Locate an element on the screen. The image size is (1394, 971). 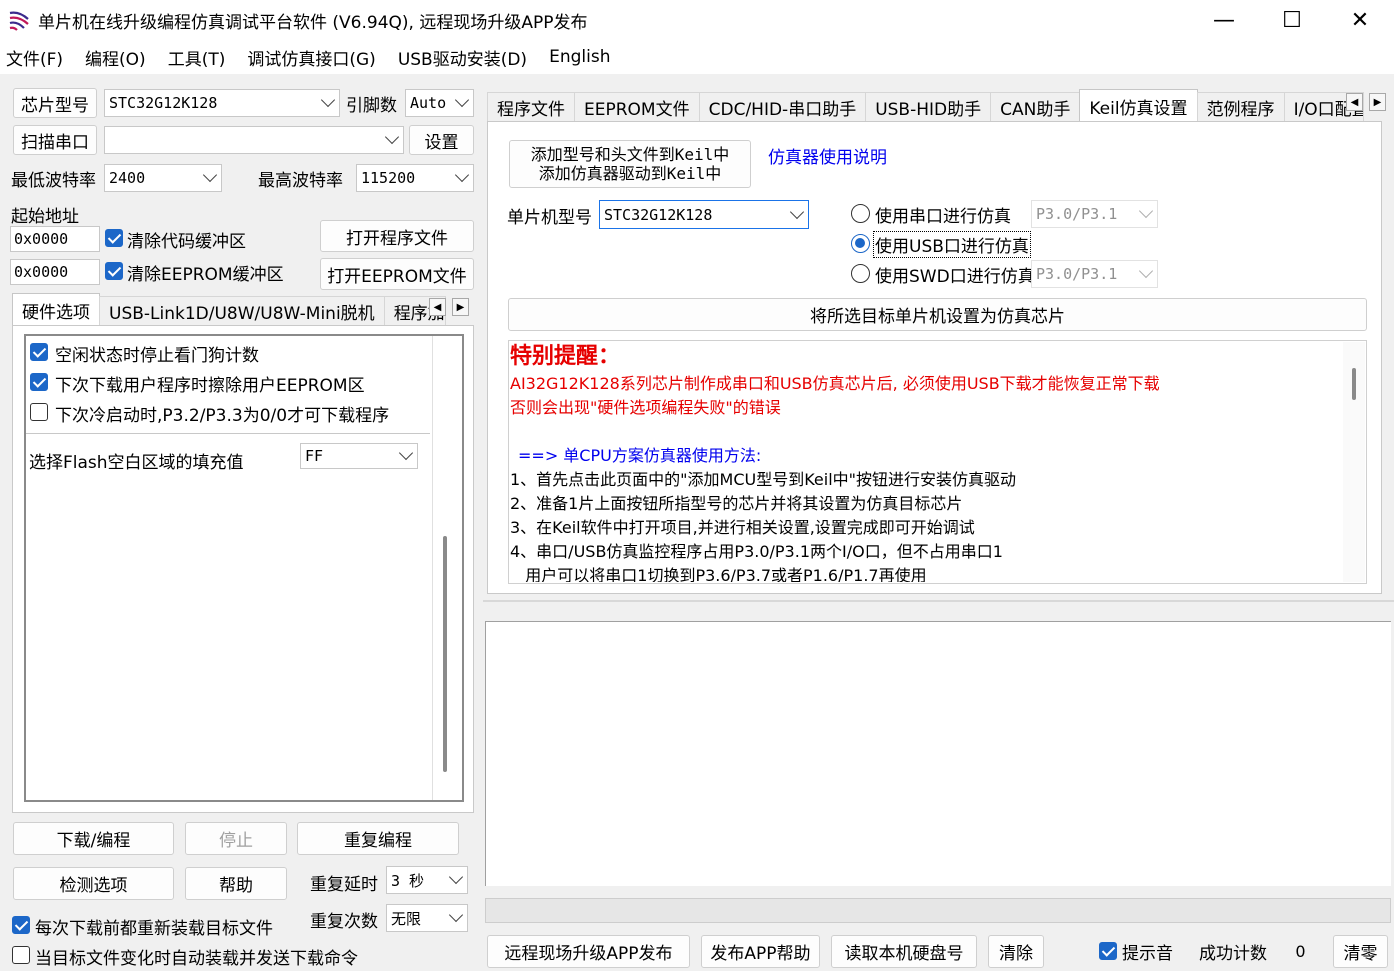
auto-reload-label: 当目标文件变化时自动装载并发送下载命令 is located at coordinates (196, 959).